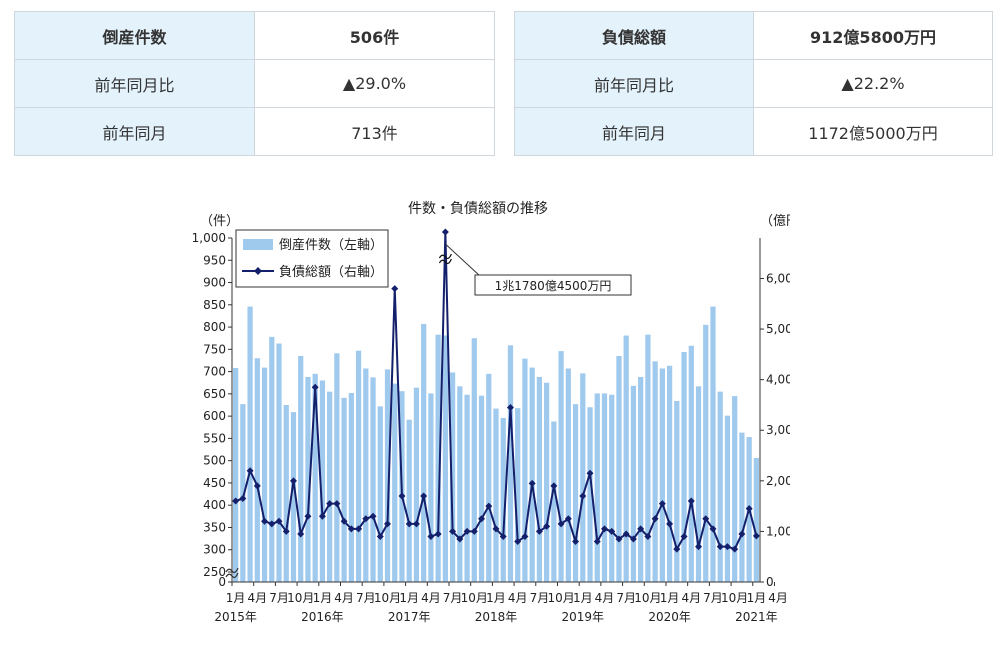 Image resolution: width=1006 pixels, height=651 pixels. What do you see at coordinates (331, 245) in the screenshot?
I see `legend-label-count: 倒産件数（左軸）` at bounding box center [331, 245].